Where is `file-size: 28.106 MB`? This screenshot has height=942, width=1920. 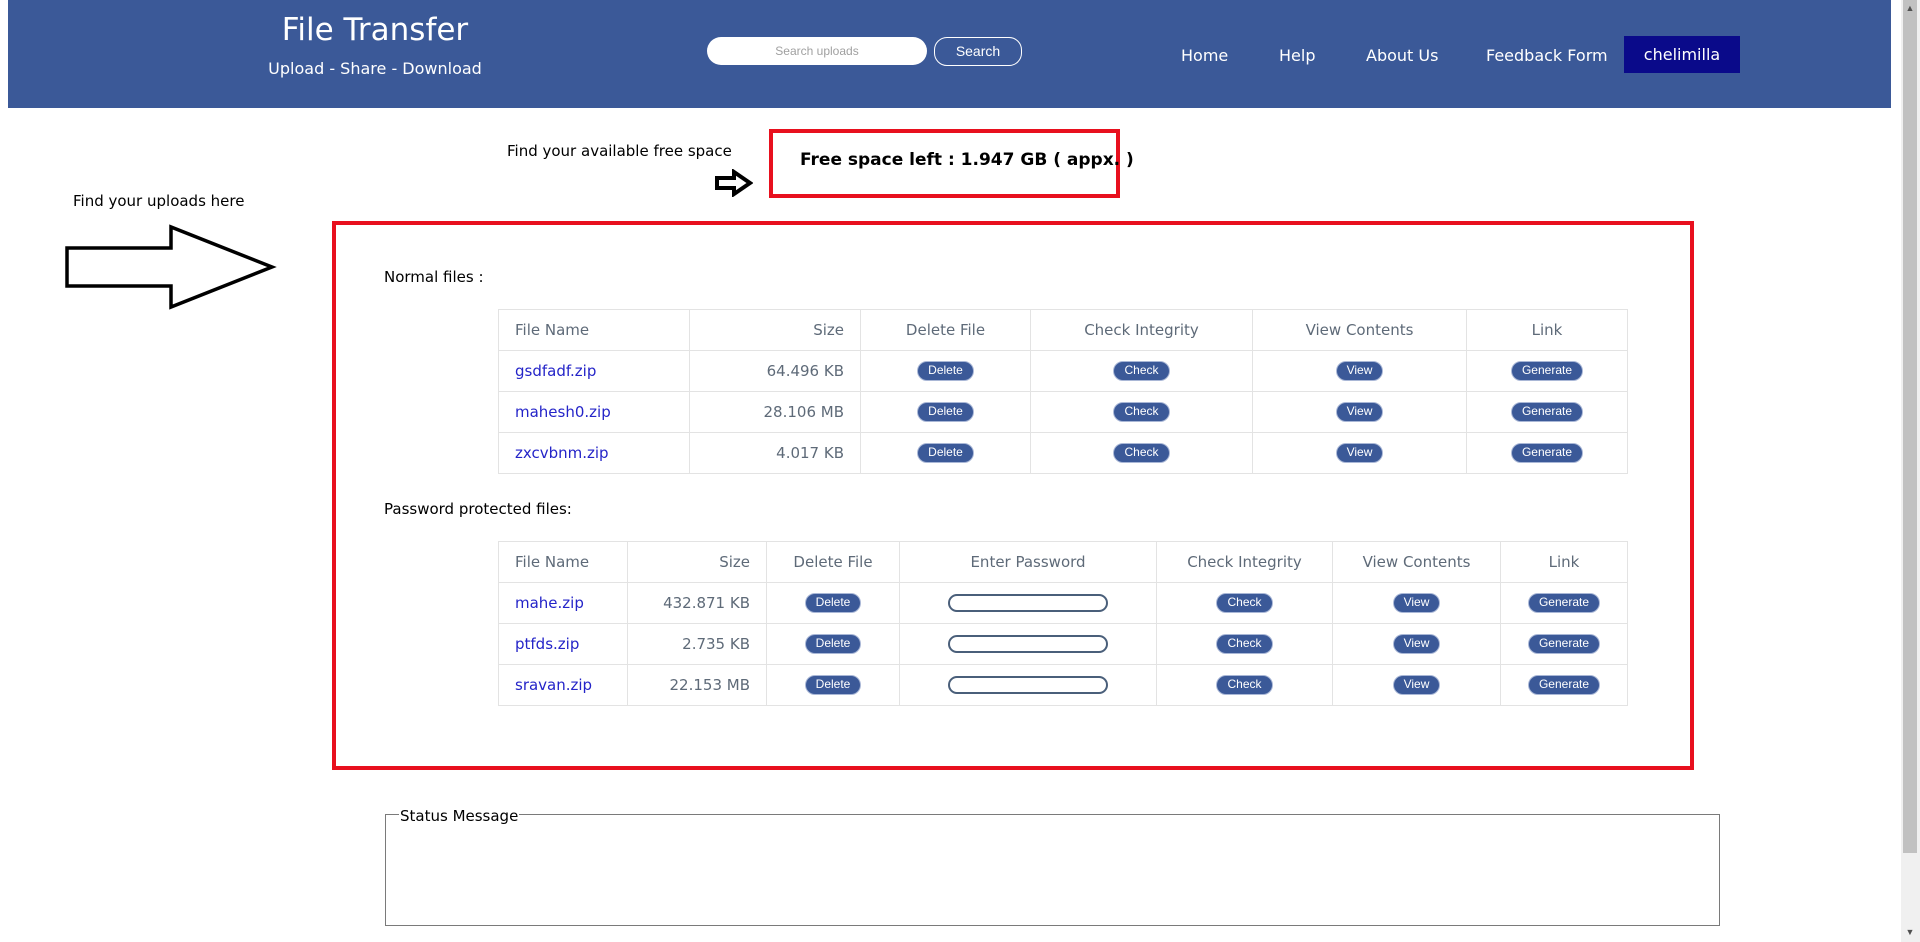 file-size: 28.106 MB is located at coordinates (775, 412).